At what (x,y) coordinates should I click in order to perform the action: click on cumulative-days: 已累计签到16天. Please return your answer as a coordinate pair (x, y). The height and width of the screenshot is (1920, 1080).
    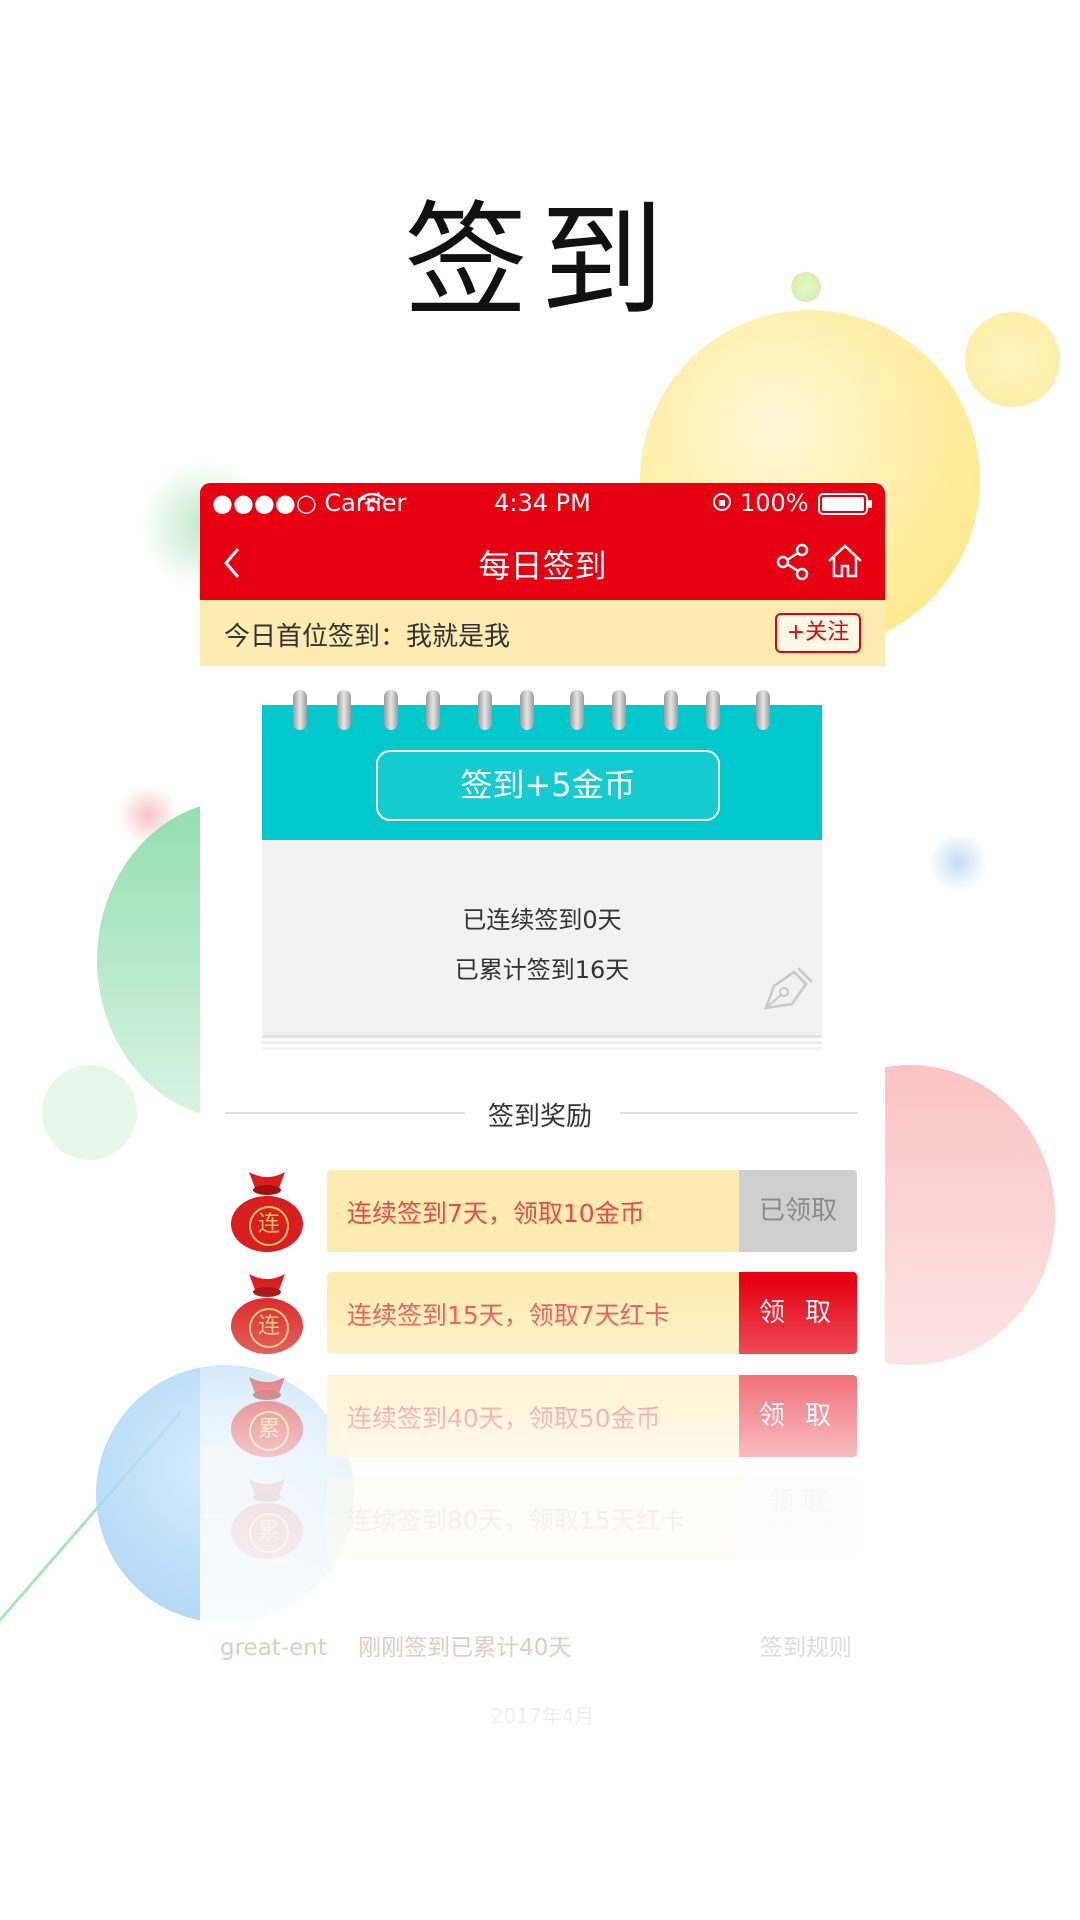
    Looking at the image, I should click on (542, 970).